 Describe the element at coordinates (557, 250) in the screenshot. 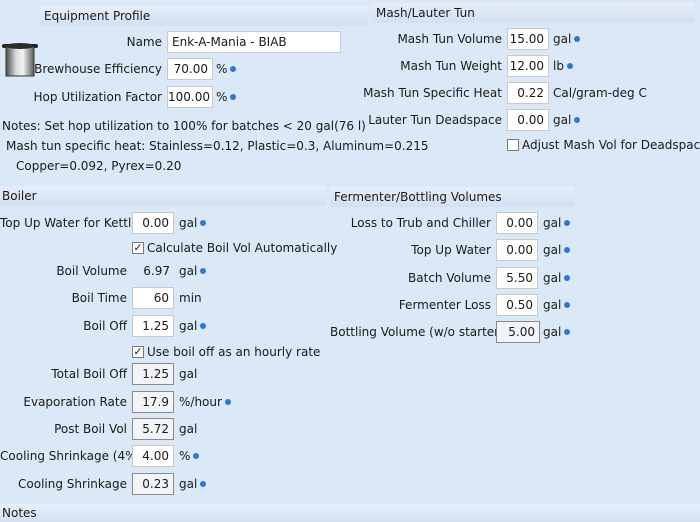

I see `top-up-water-unit: gal` at that location.